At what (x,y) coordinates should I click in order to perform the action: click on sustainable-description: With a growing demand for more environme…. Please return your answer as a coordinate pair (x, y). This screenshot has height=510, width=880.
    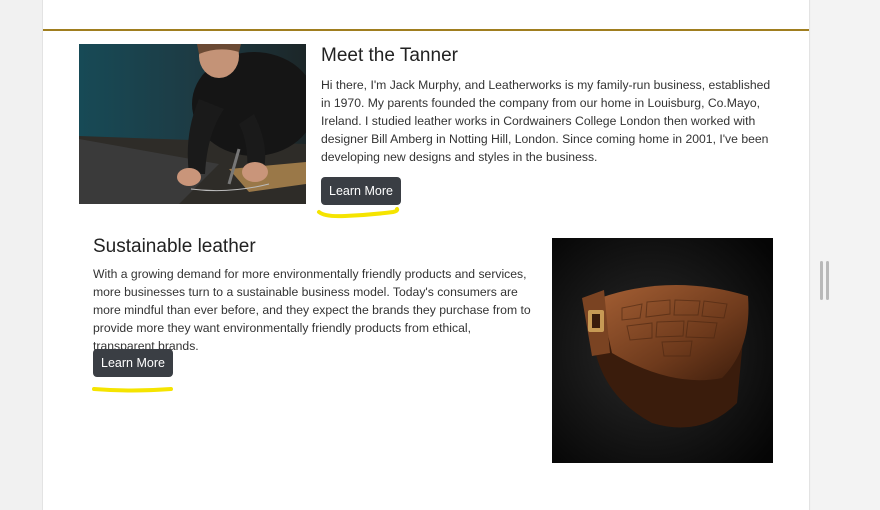
    Looking at the image, I should click on (312, 310).